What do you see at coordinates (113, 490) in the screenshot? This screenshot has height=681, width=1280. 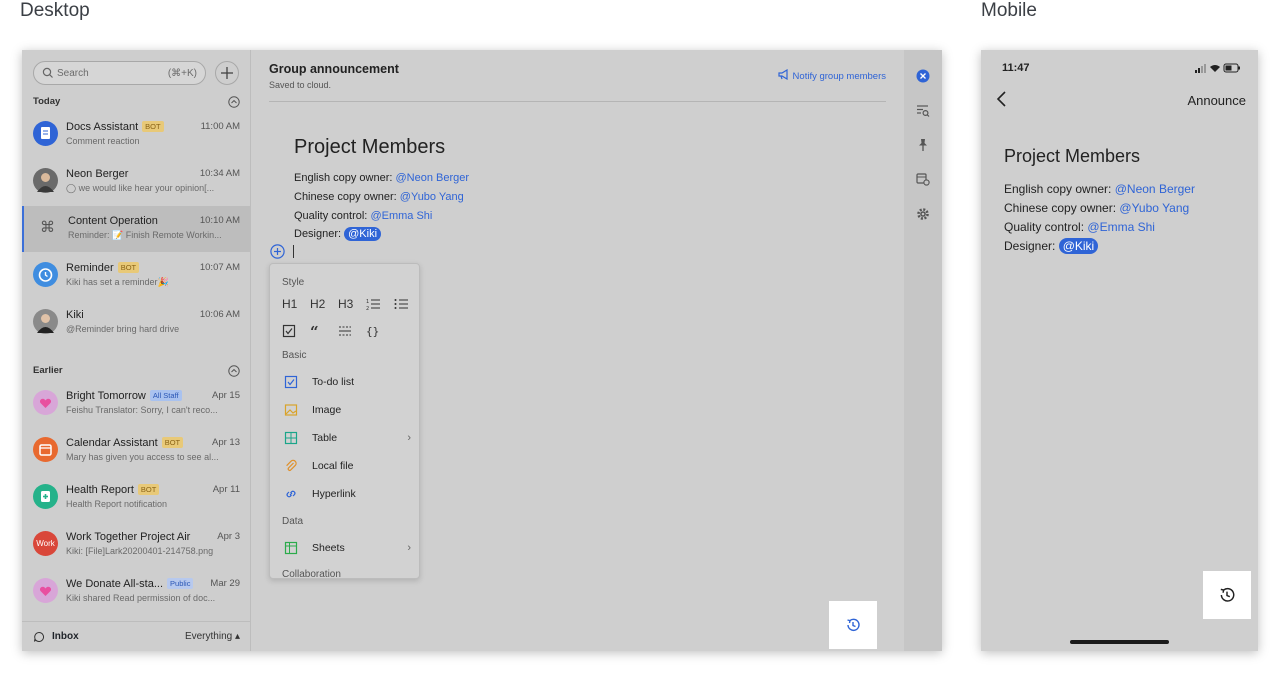 I see `chat-name: Health Report BOT` at bounding box center [113, 490].